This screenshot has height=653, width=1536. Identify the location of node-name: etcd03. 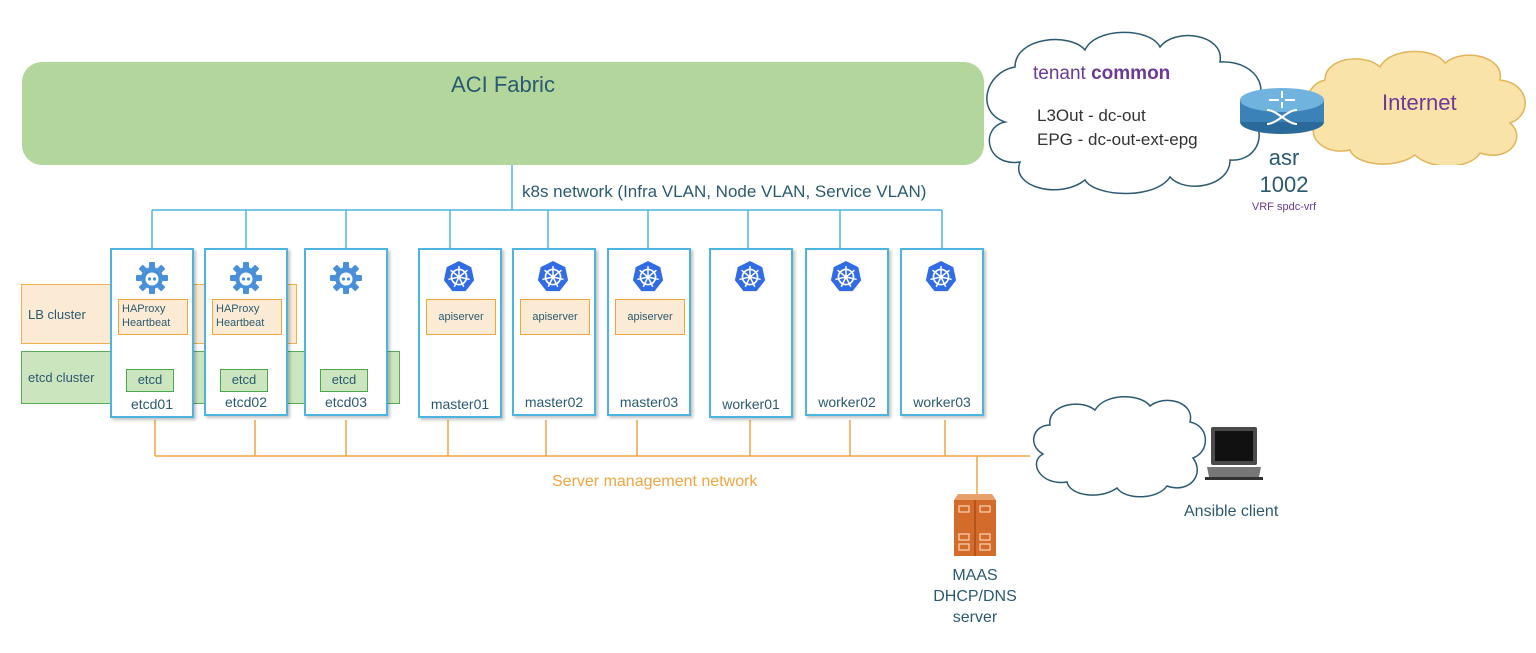
(346, 402).